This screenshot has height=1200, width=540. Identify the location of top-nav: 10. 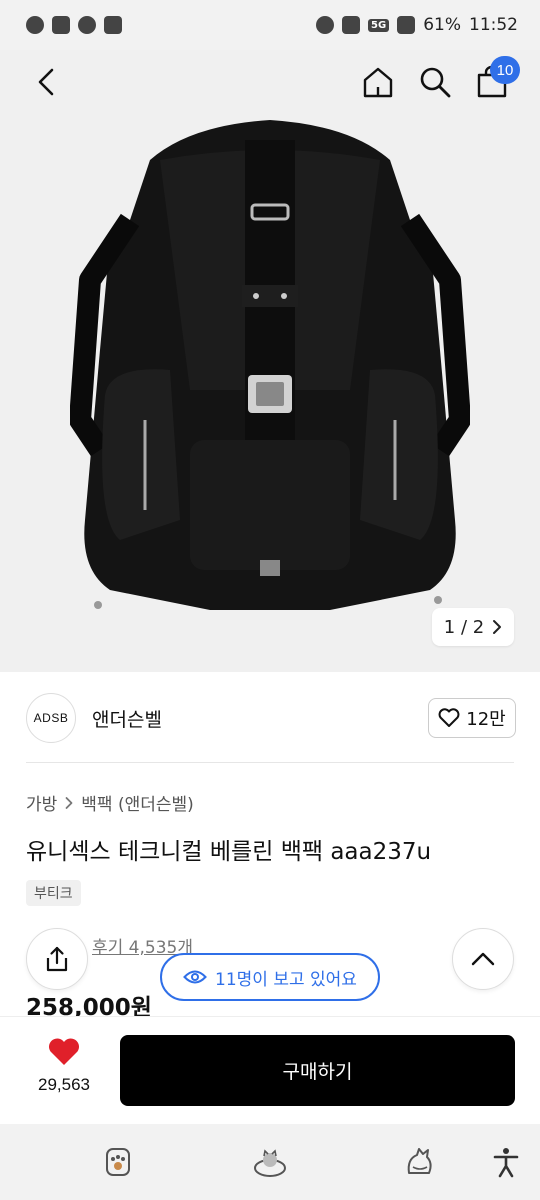
(270, 82).